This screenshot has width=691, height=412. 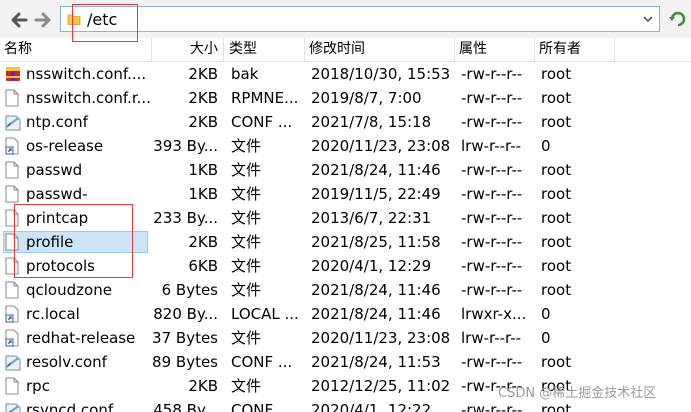 I want to click on column-header-size: 大小, so click(x=188, y=49).